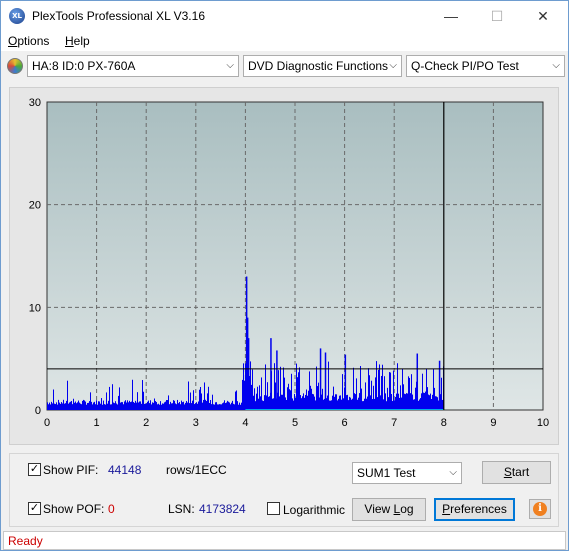  I want to click on menu-help-mnemonic: H, so click(69, 41).